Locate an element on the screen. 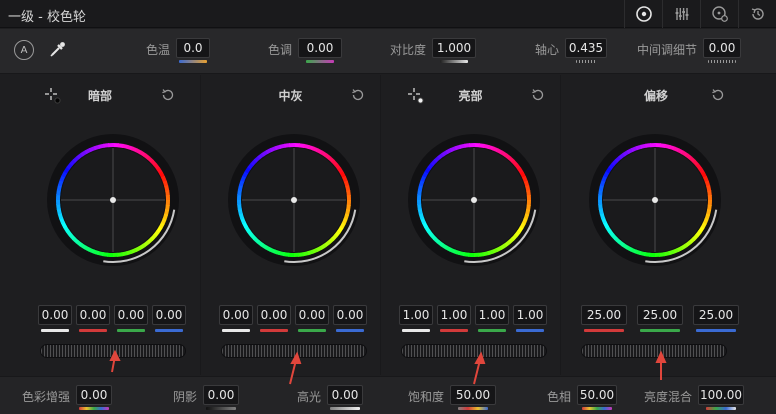 The width and height of the screenshot is (776, 414). annotation-arrows is located at coordinates (388, 367).